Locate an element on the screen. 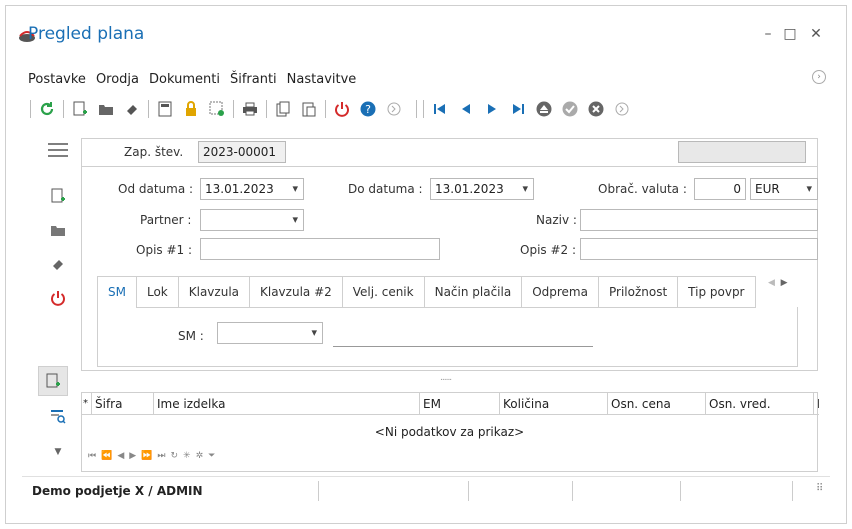  paste-icon is located at coordinates (309, 109).